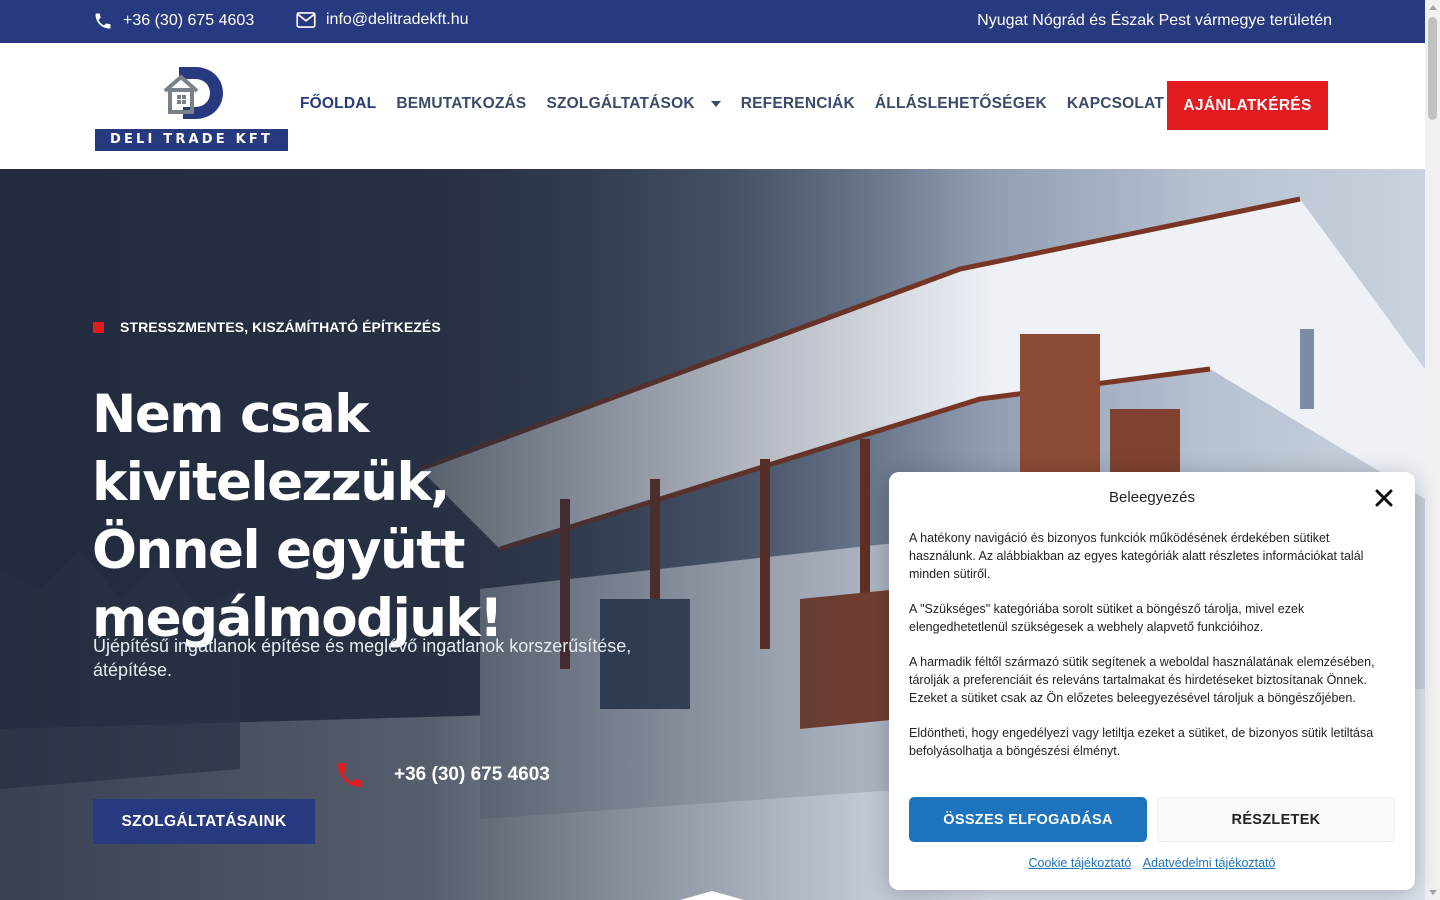  I want to click on nav-item-allaslehetosegek: ÁLLÁSLEHETŐSÉGEK, so click(961, 104).